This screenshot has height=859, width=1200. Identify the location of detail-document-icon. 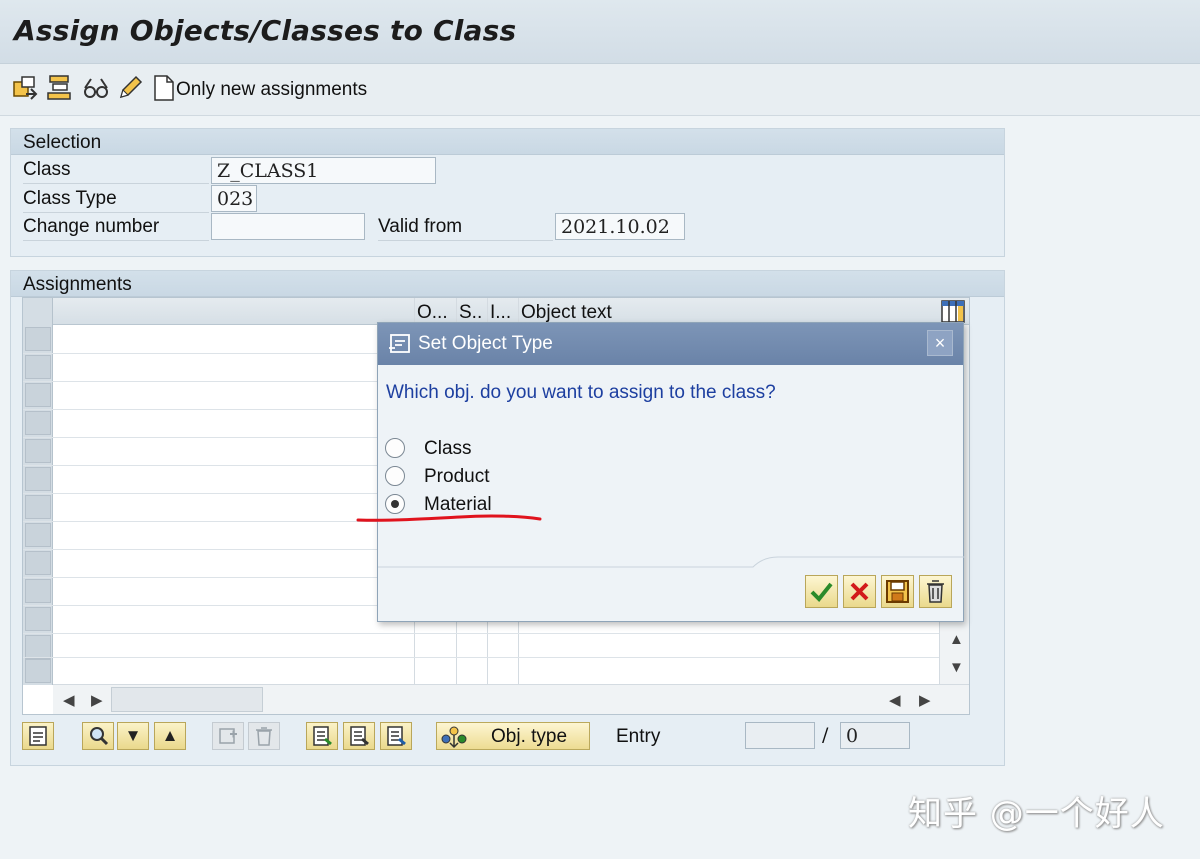
(38, 736).